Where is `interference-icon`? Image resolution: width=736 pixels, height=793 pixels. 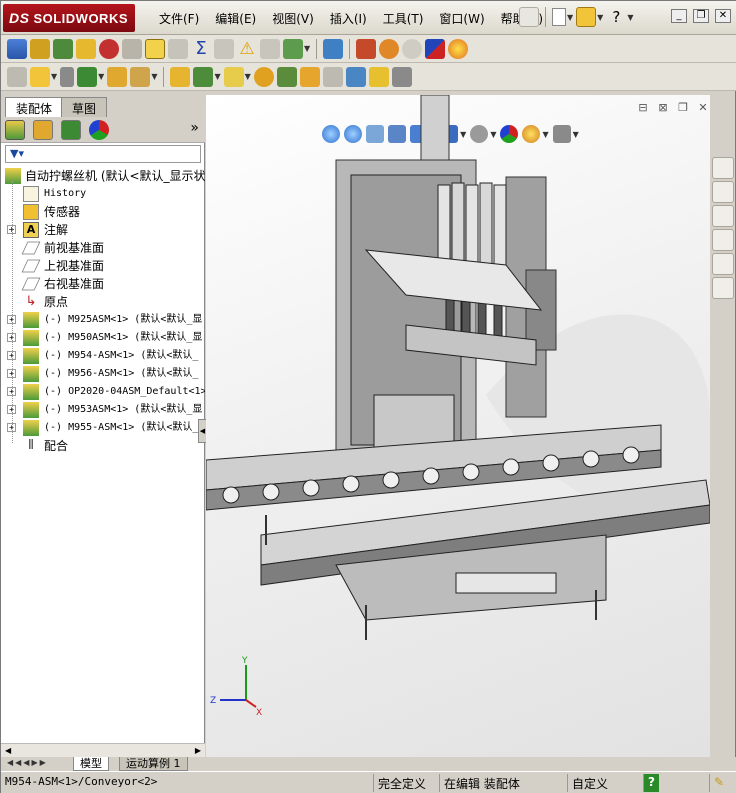
interference-icon is located at coordinates (224, 48).